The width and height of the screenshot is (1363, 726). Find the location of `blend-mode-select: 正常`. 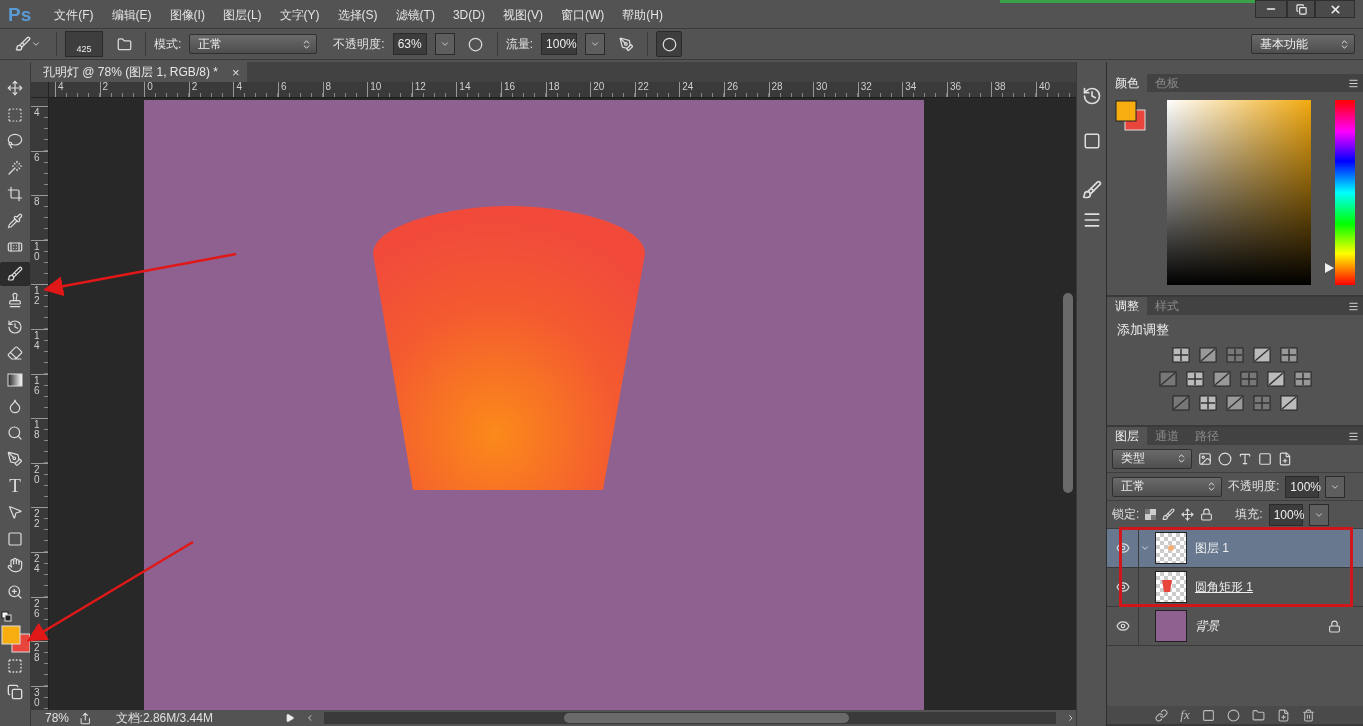

blend-mode-select: 正常 is located at coordinates (1167, 486).